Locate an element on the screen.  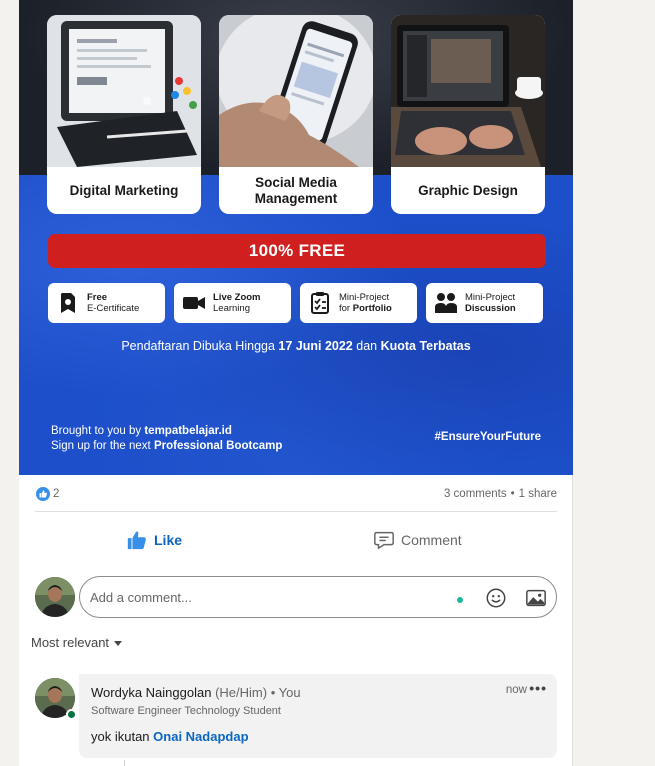
shares-count-link: 1 share is located at coordinates (538, 494).